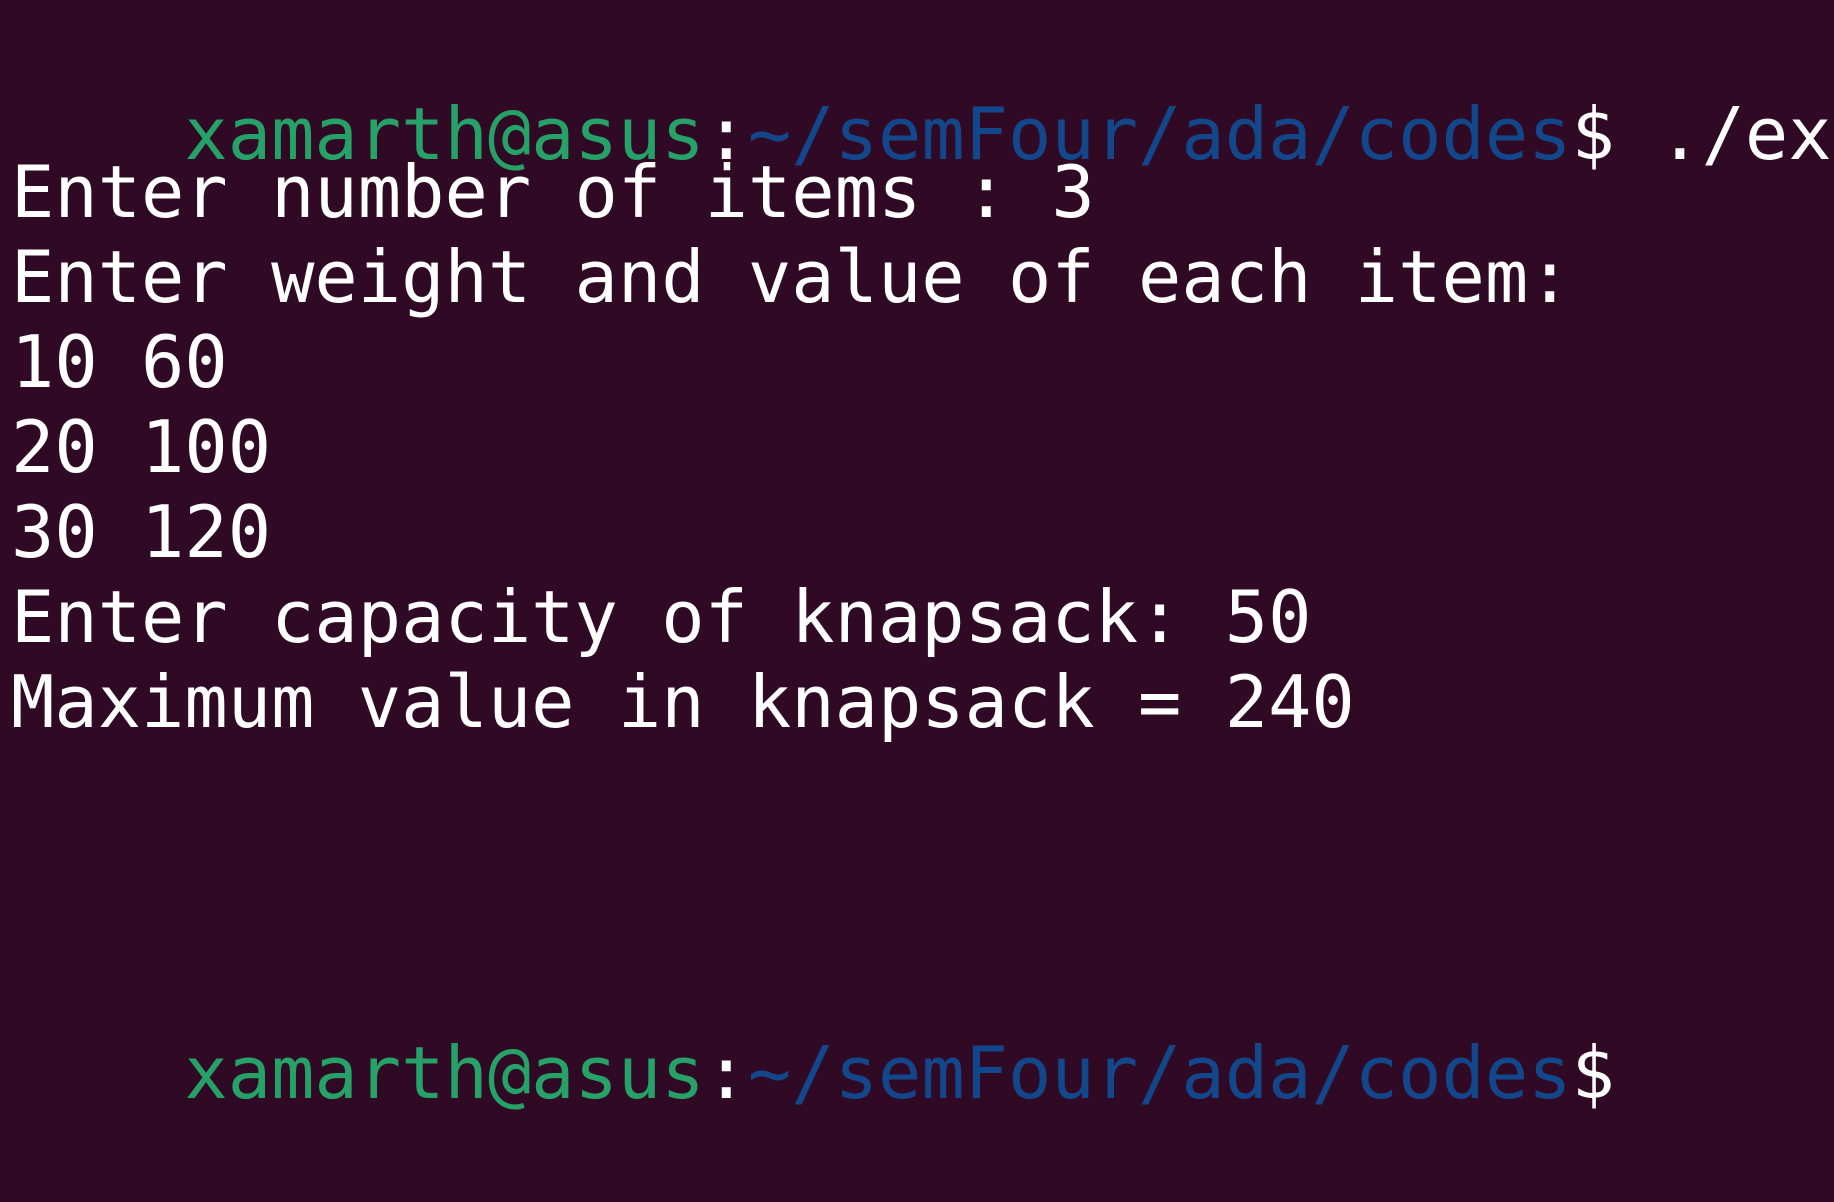 Image resolution: width=1834 pixels, height=1202 pixels. I want to click on output-line: Maximum value in knapsack = 240, so click(683, 702).